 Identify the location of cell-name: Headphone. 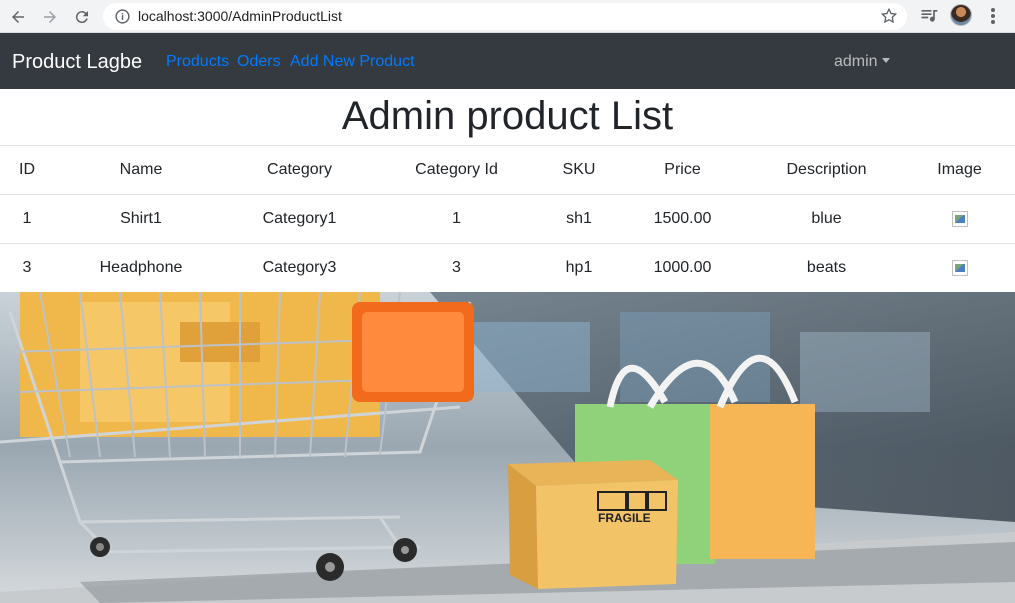
(141, 268).